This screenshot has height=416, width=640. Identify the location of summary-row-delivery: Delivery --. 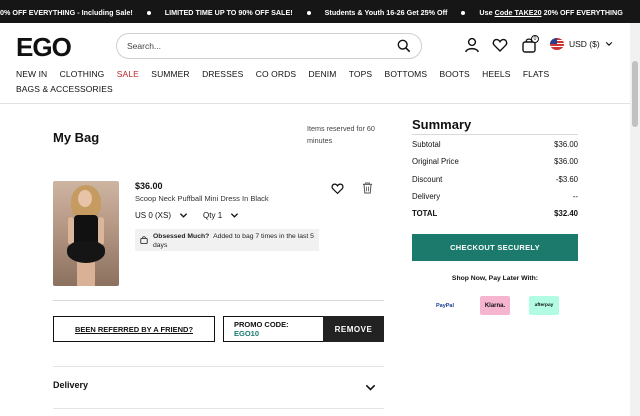
(495, 196).